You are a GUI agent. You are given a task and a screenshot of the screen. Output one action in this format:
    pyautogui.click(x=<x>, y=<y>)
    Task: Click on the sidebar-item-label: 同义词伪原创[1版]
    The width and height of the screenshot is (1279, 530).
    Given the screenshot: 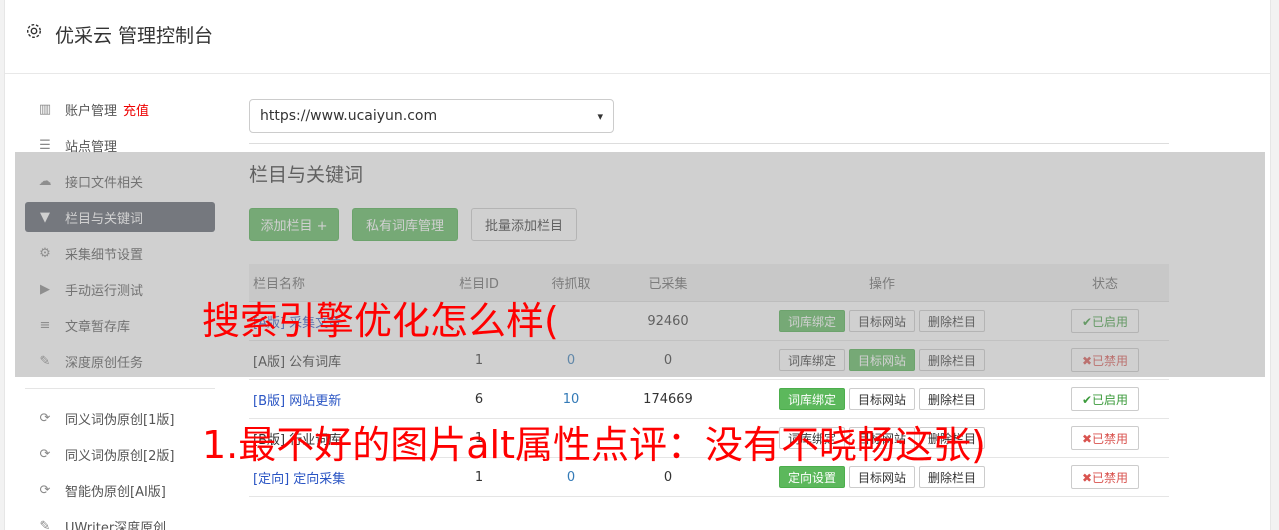 What is the action you would take?
    pyautogui.click(x=120, y=420)
    